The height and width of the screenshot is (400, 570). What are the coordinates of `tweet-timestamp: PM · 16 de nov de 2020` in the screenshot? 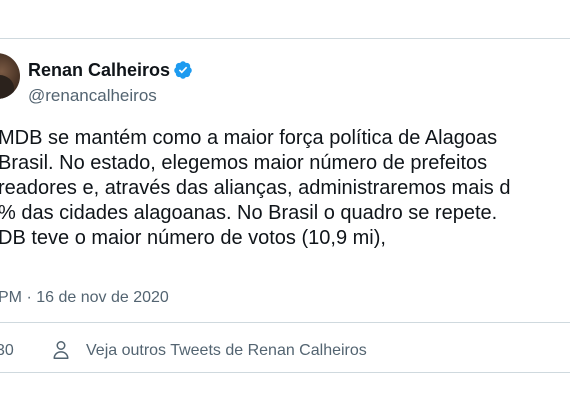 It's located at (84, 298).